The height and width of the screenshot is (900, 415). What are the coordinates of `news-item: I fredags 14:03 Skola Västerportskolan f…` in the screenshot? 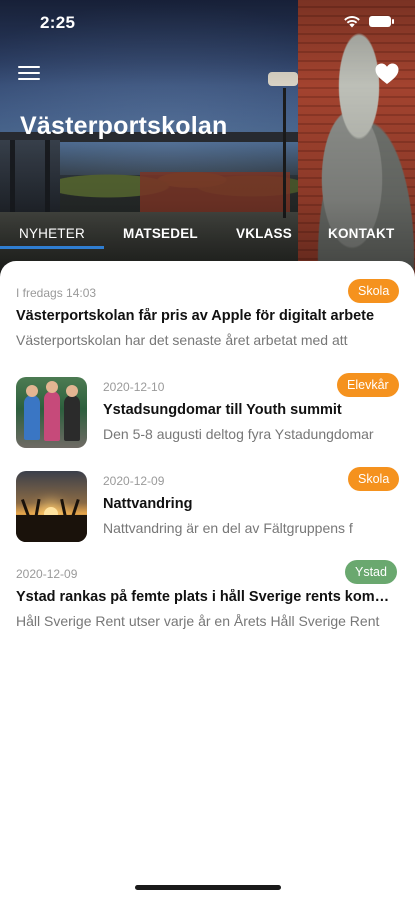 It's located at (207, 316).